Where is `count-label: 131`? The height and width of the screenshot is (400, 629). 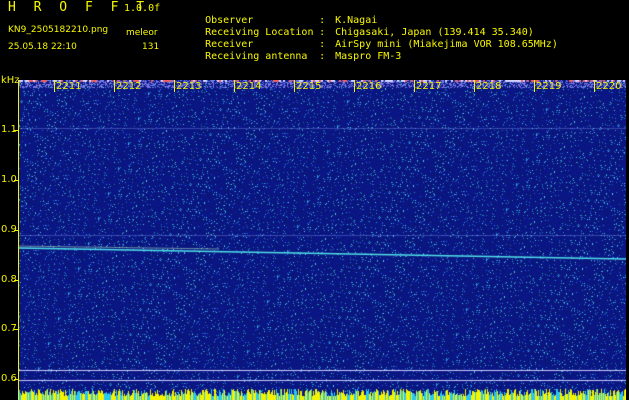
count-label: 131 is located at coordinates (151, 47).